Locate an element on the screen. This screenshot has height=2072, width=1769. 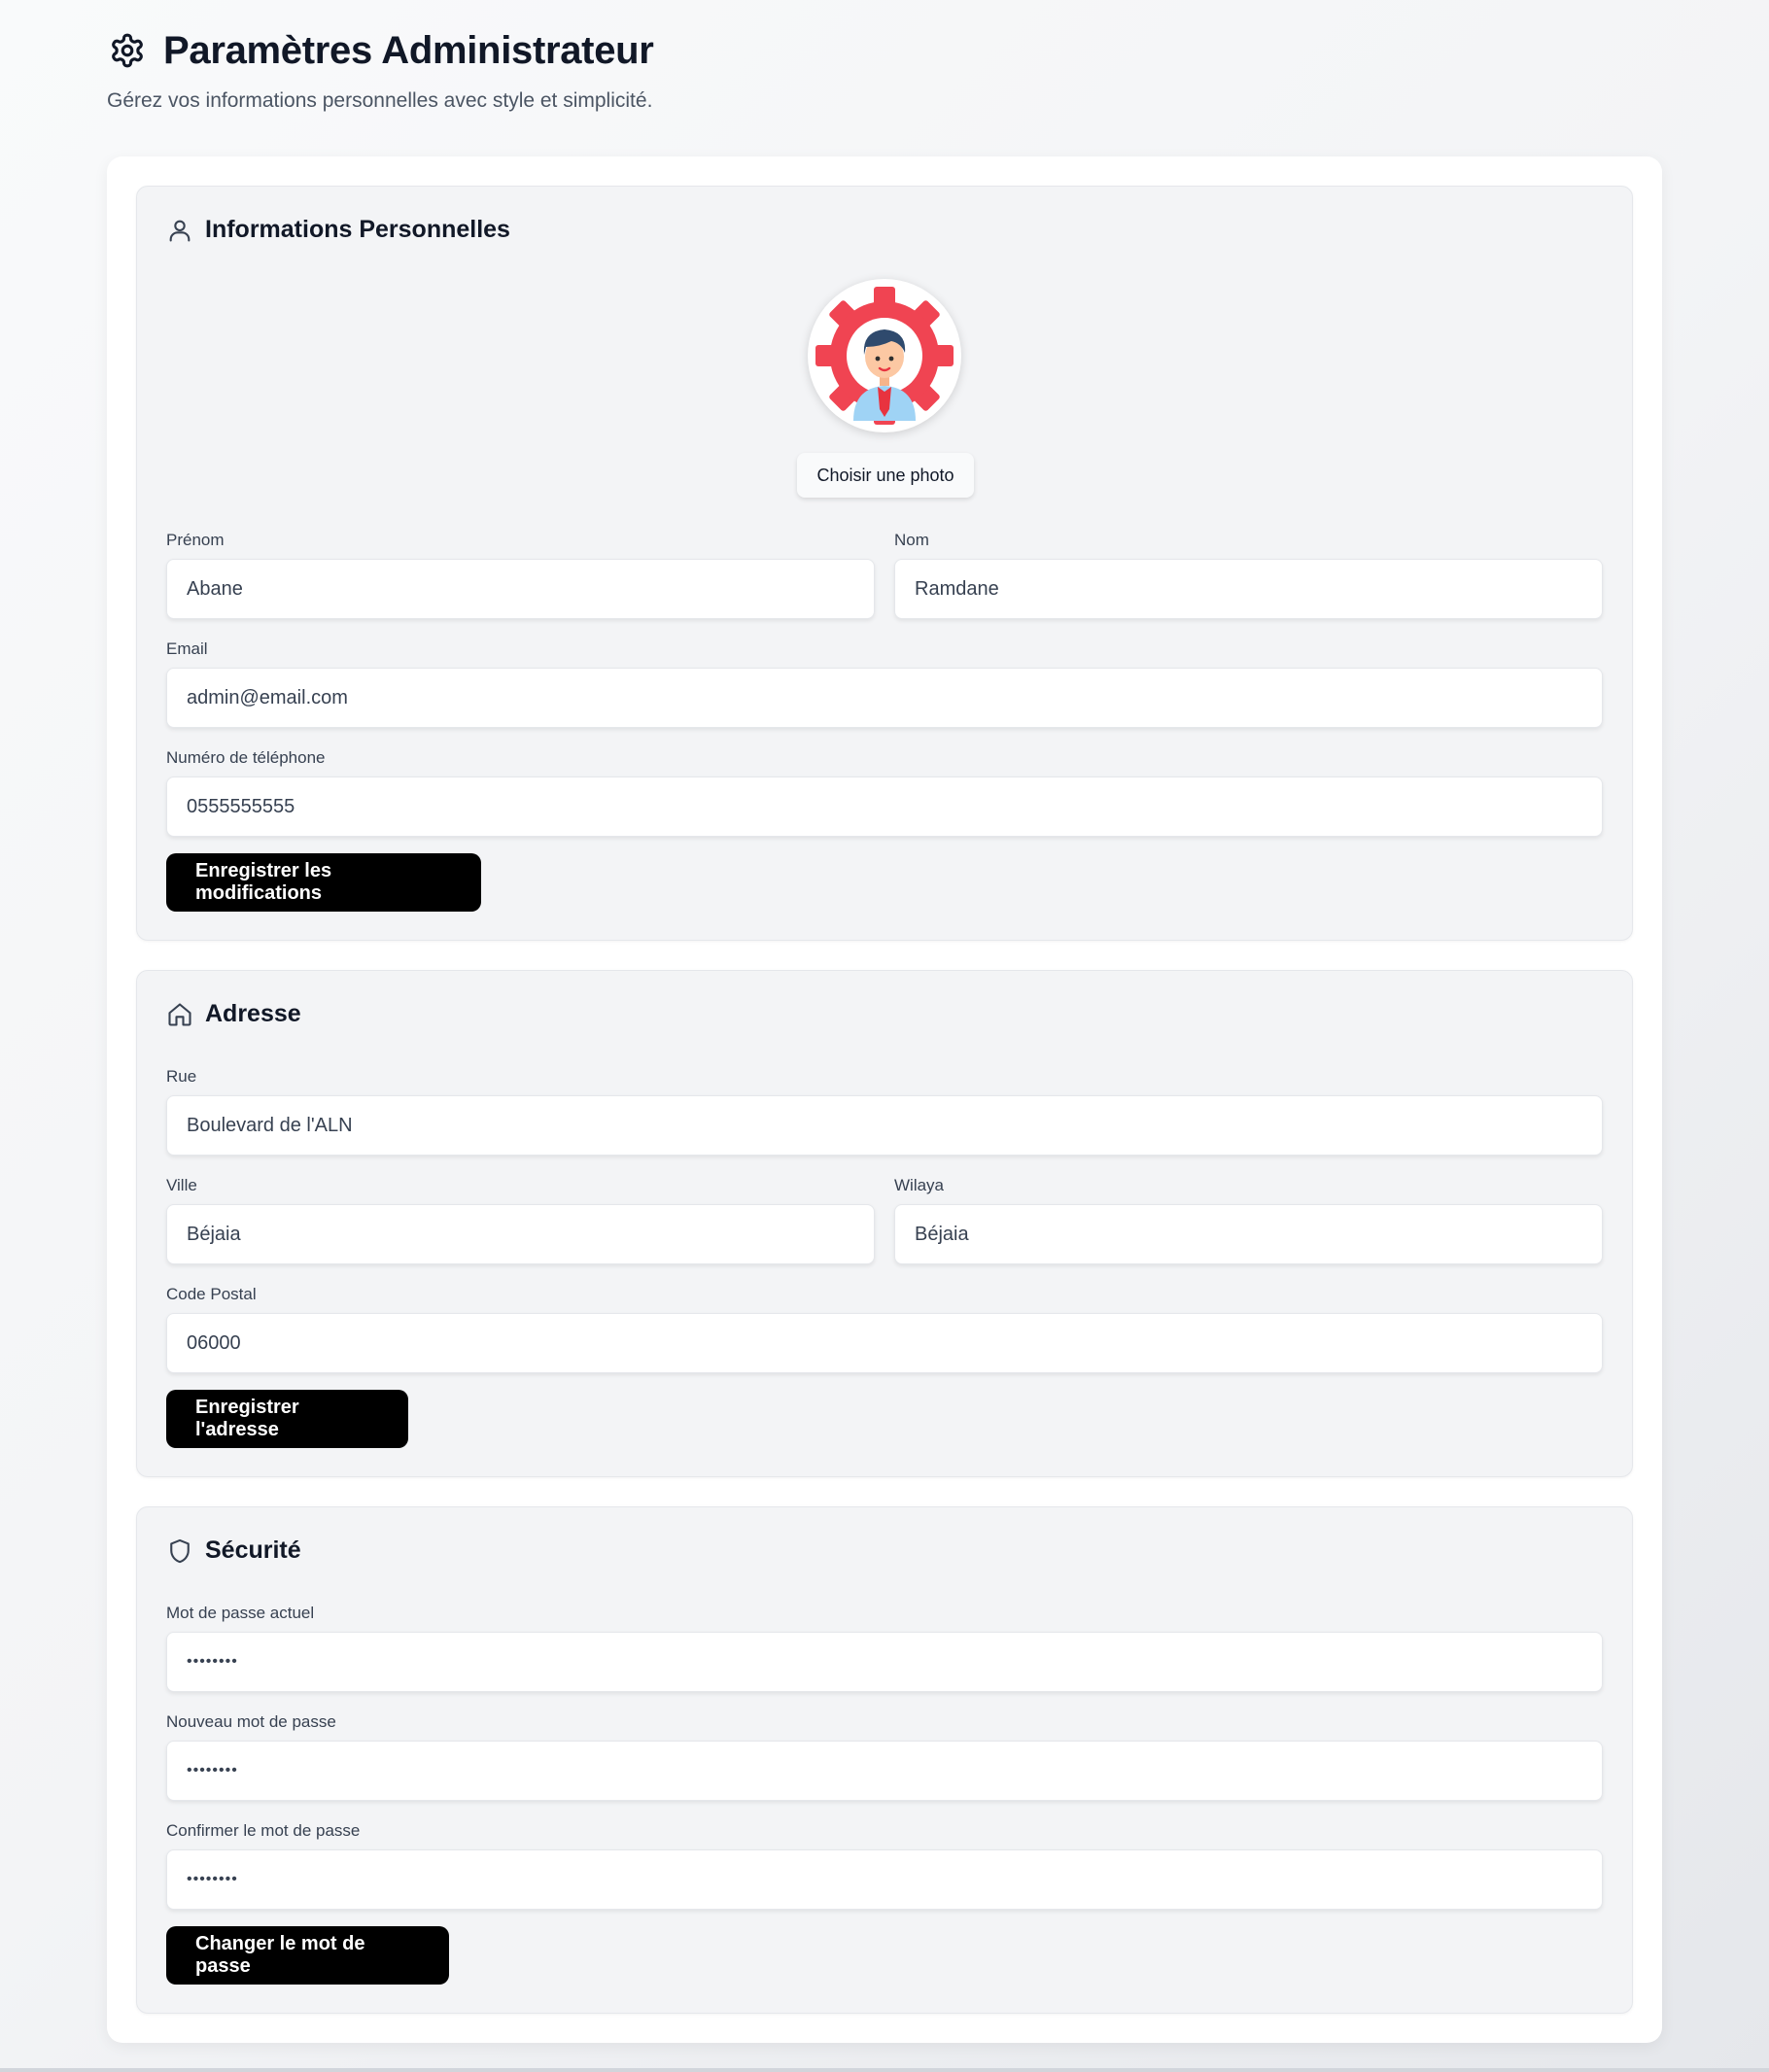
email-label: Email is located at coordinates (187, 648).